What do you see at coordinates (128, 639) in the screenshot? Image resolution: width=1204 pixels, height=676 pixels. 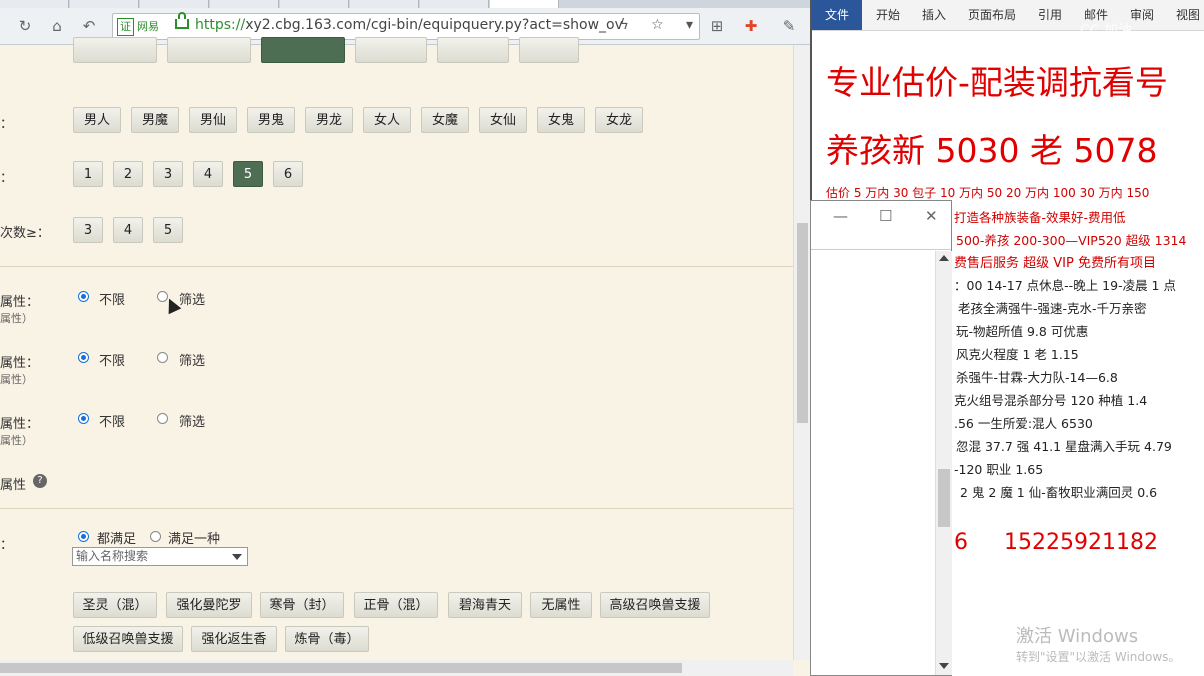 I see `skill-button: 低级召唤兽支援` at bounding box center [128, 639].